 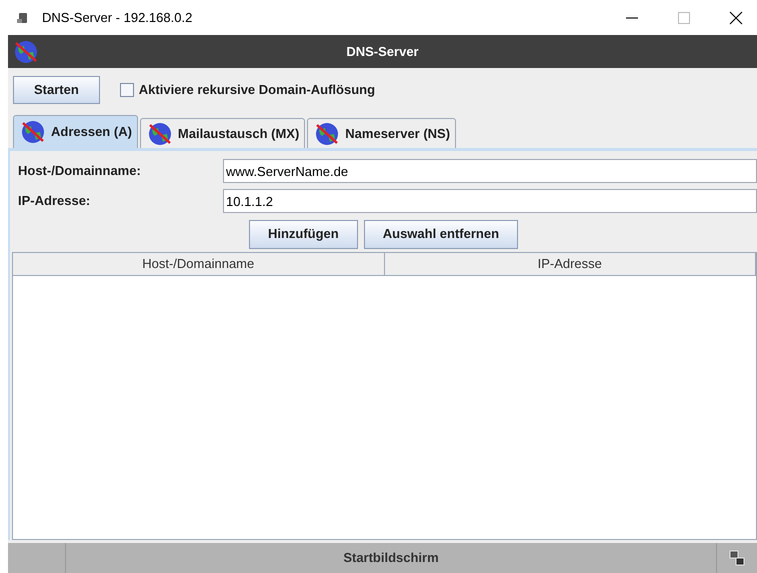 I want to click on column-header: Host-/Domainname, so click(x=198, y=264).